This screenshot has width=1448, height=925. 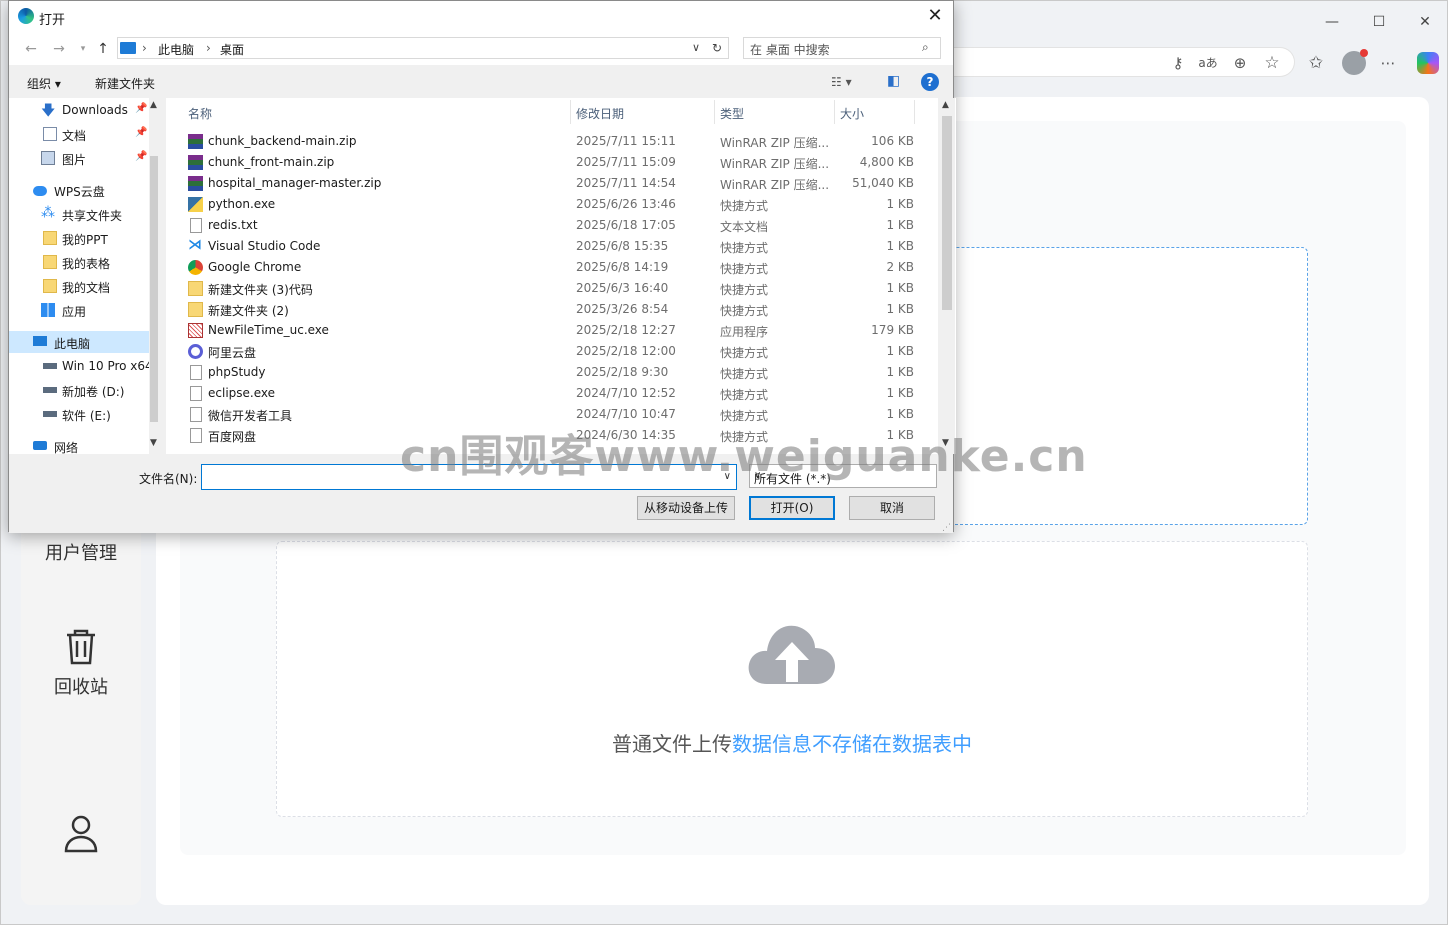 I want to click on nav-item-shared-folder: ⁂ 共享文件夹, so click(x=79, y=214).